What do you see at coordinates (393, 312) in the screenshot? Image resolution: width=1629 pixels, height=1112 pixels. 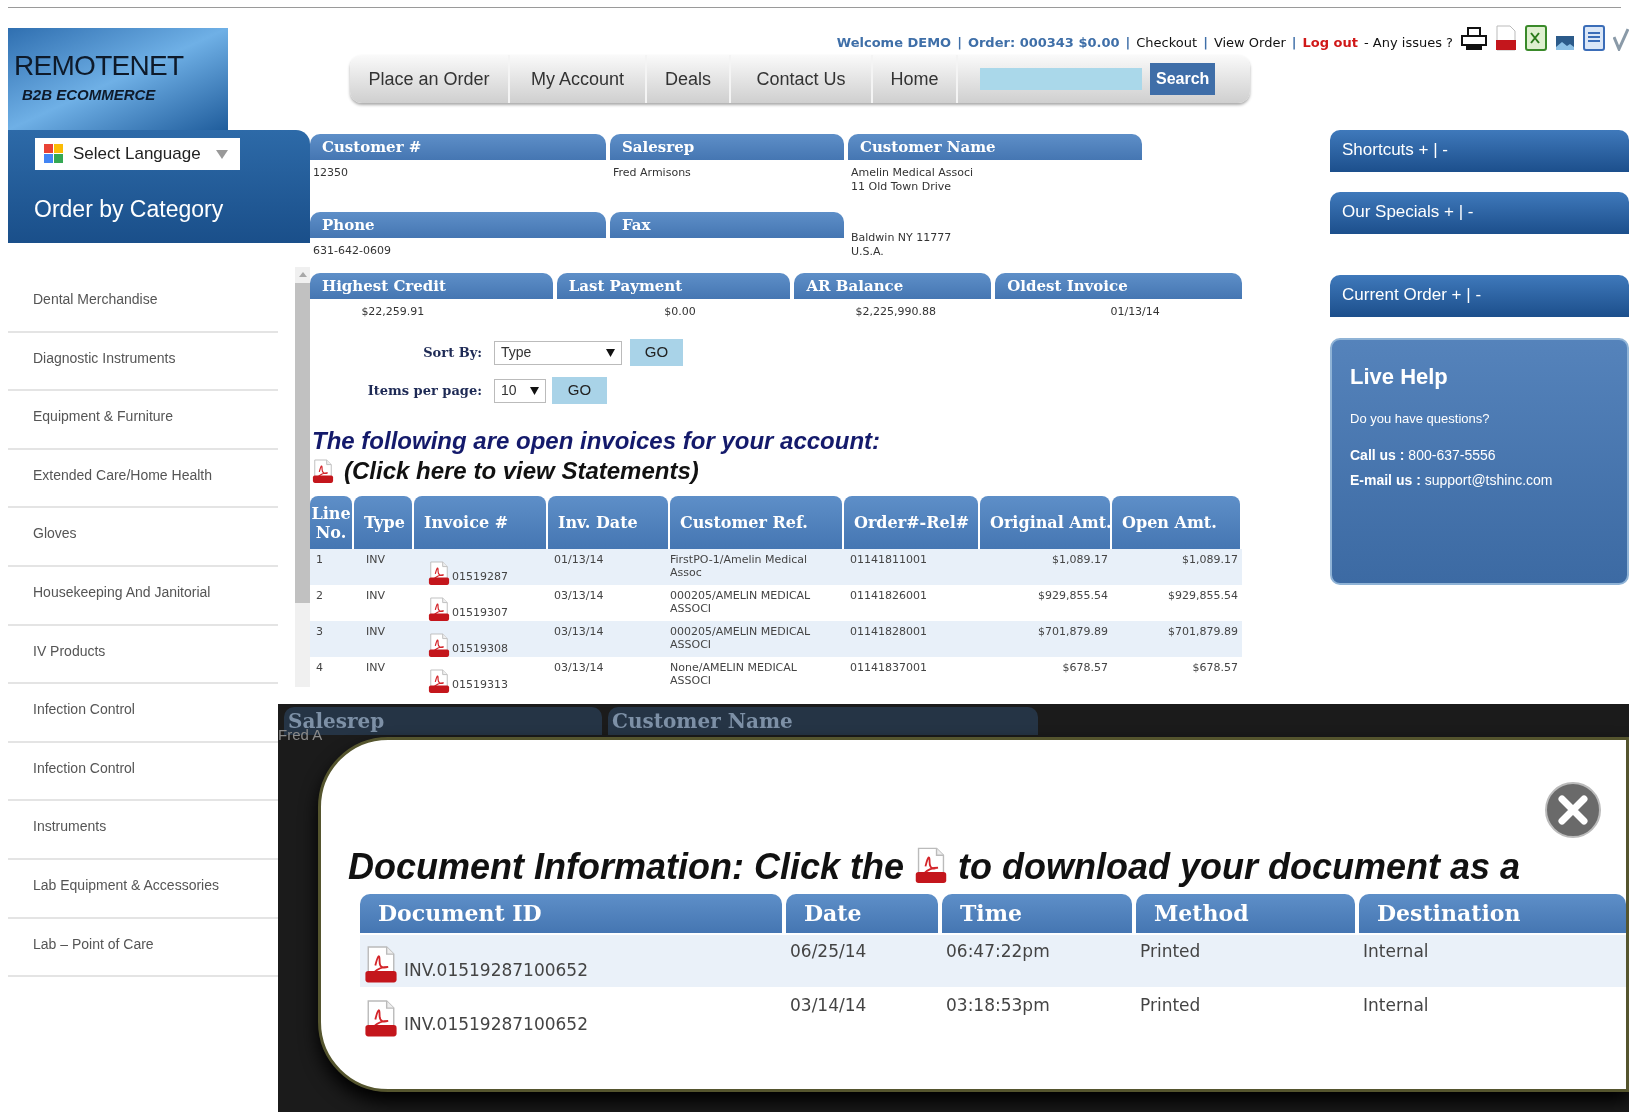 I see `field-value: $22,259.91` at bounding box center [393, 312].